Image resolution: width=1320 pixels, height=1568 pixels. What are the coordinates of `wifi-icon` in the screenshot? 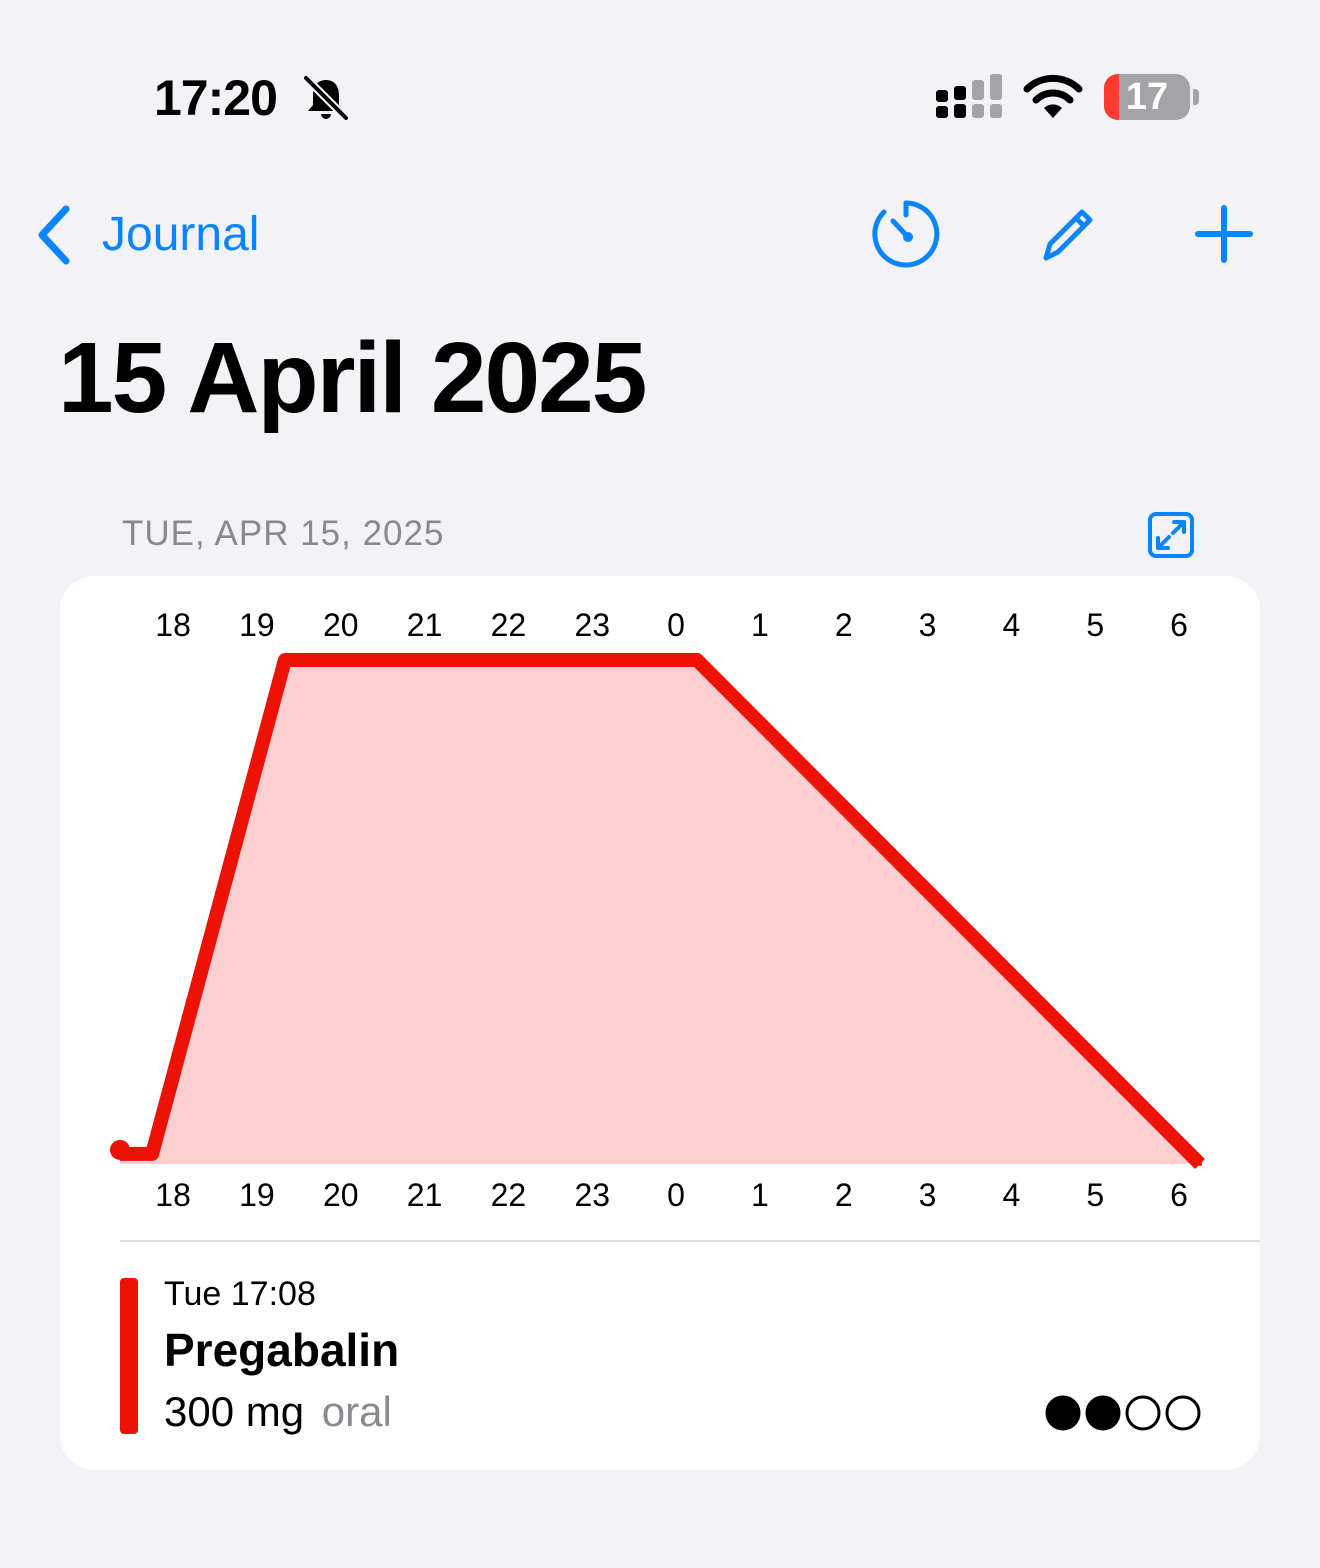 It's located at (1053, 96).